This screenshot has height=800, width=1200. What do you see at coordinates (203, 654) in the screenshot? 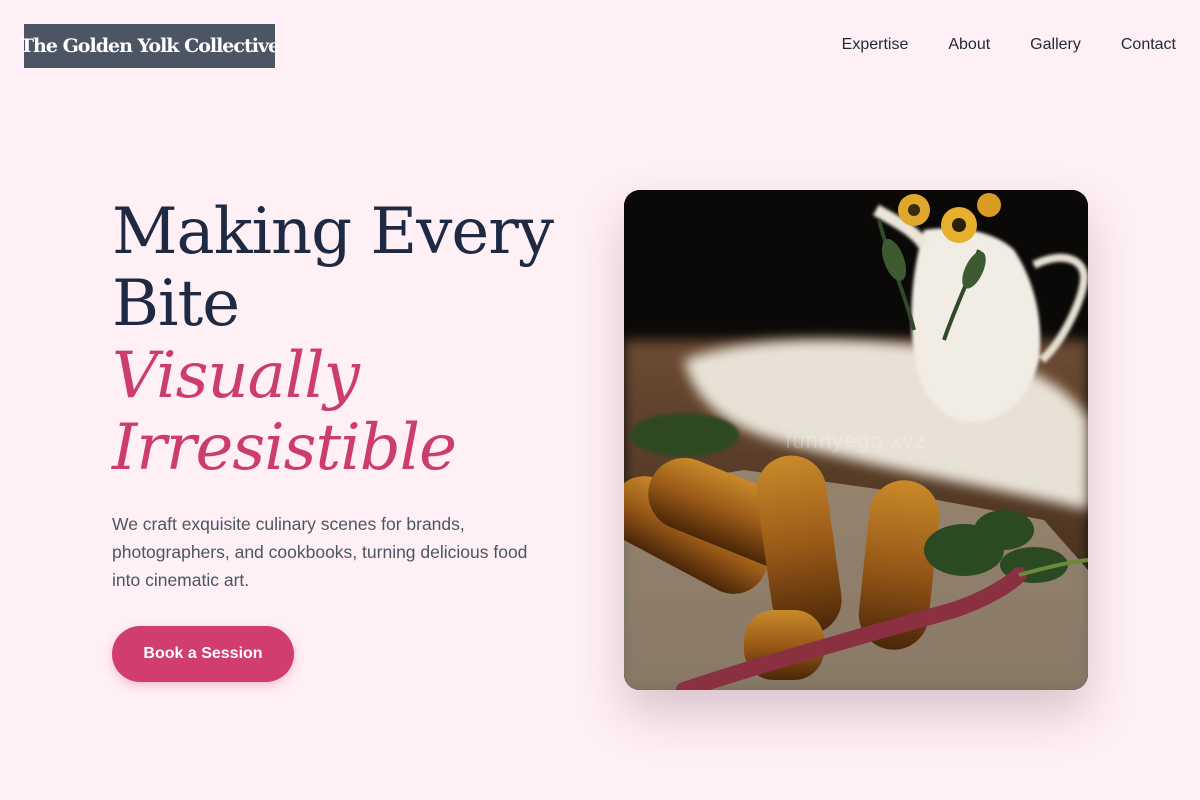
I see `book-session-button: Book a Session` at bounding box center [203, 654].